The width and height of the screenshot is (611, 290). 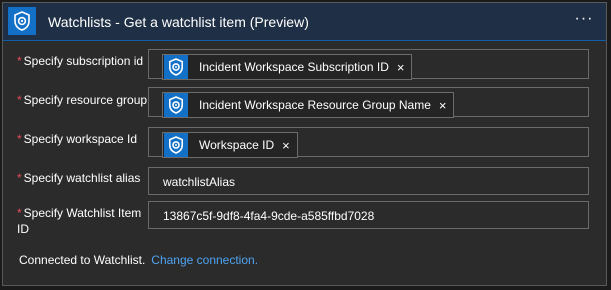 I want to click on more-options-button: ···, so click(x=584, y=19).